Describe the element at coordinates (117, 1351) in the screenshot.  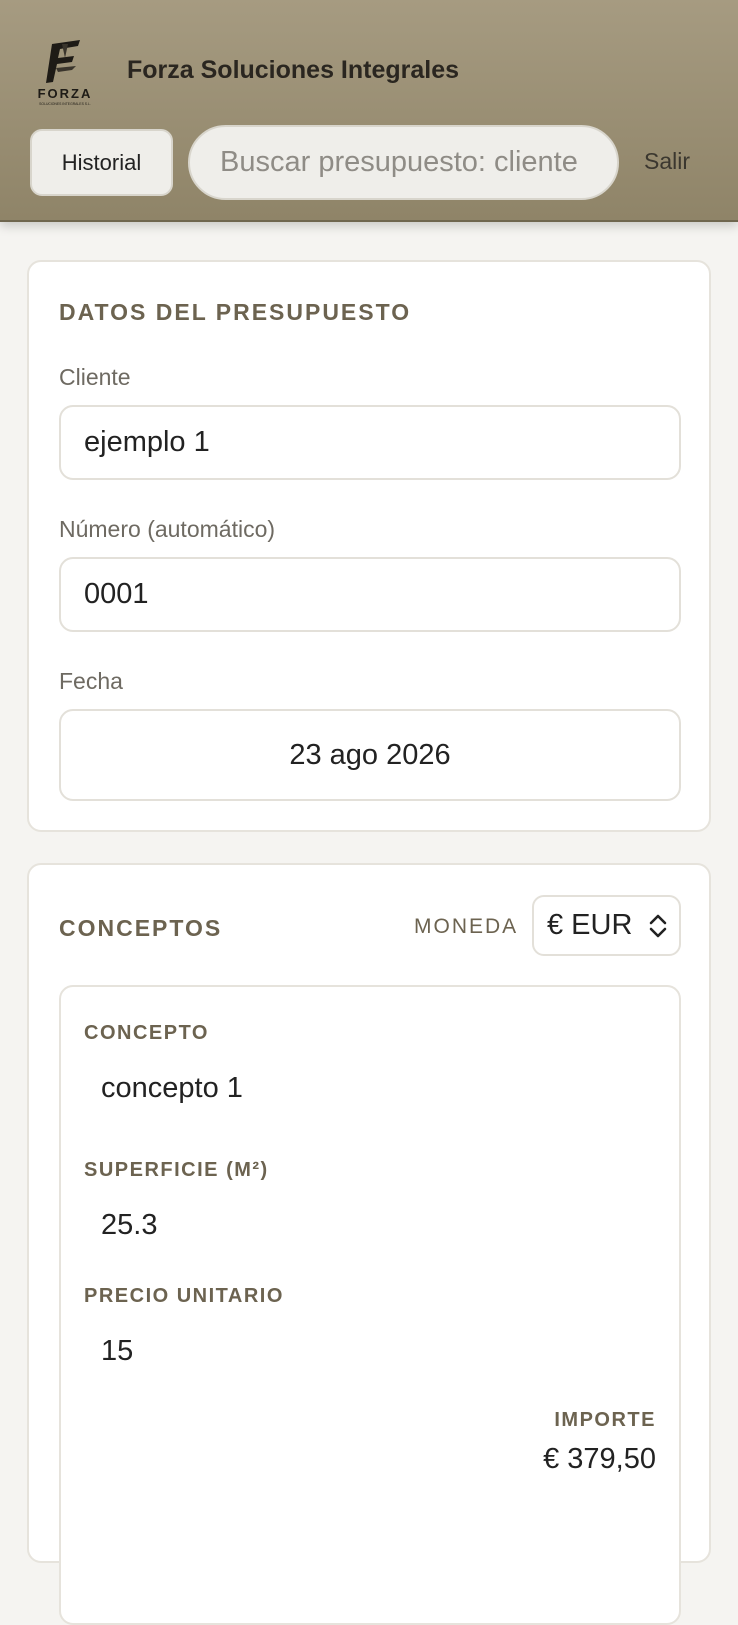
I see `precio-input: 15` at that location.